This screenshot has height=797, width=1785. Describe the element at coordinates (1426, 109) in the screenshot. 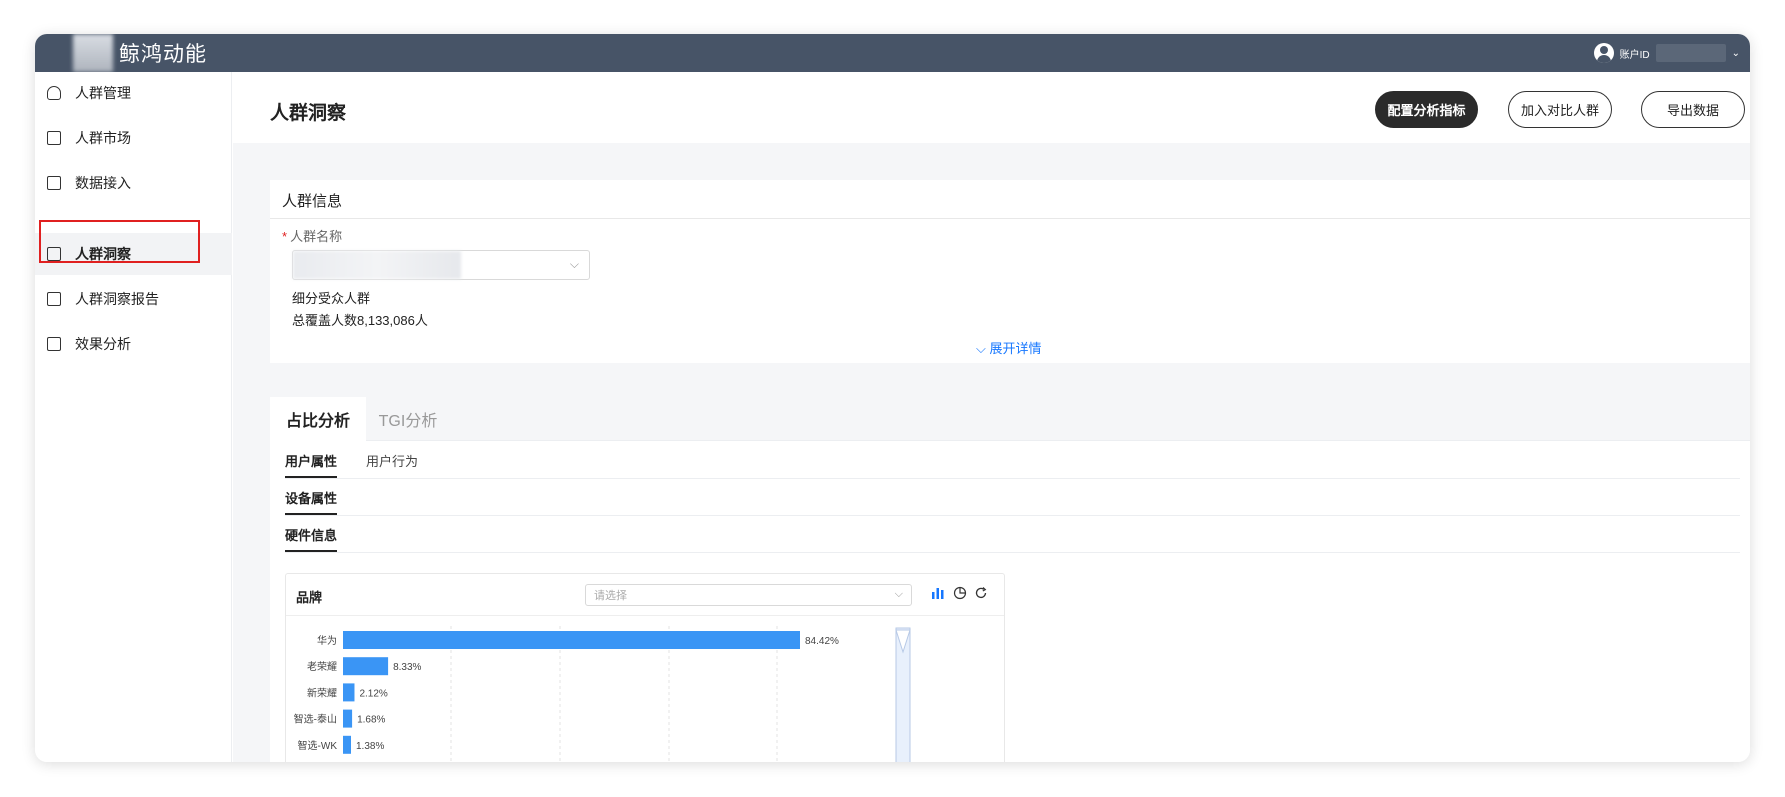

I see `configure-metrics-button: 配置分析指标` at that location.